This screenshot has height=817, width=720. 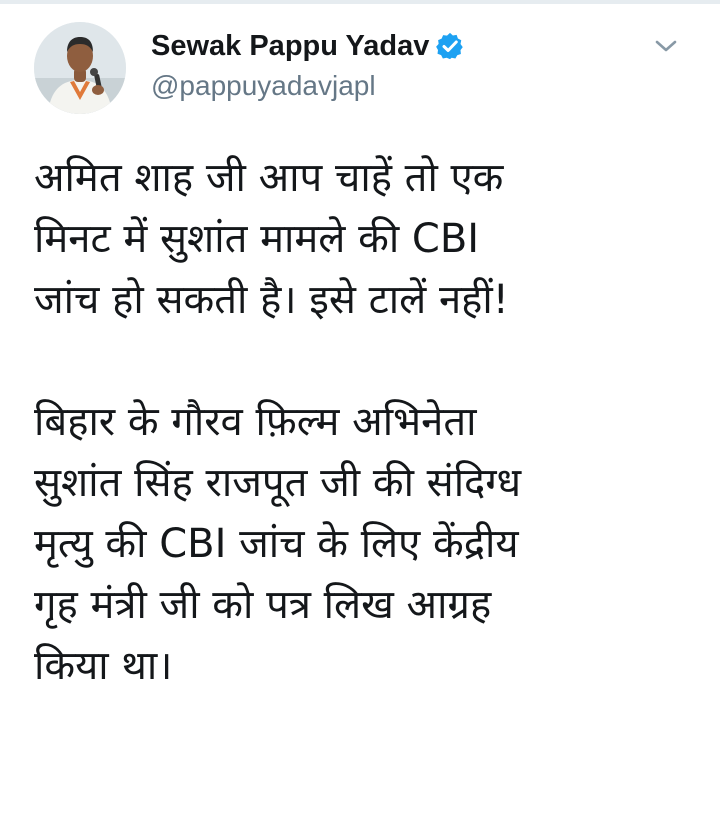 What do you see at coordinates (666, 46) in the screenshot?
I see `chevron-down-icon` at bounding box center [666, 46].